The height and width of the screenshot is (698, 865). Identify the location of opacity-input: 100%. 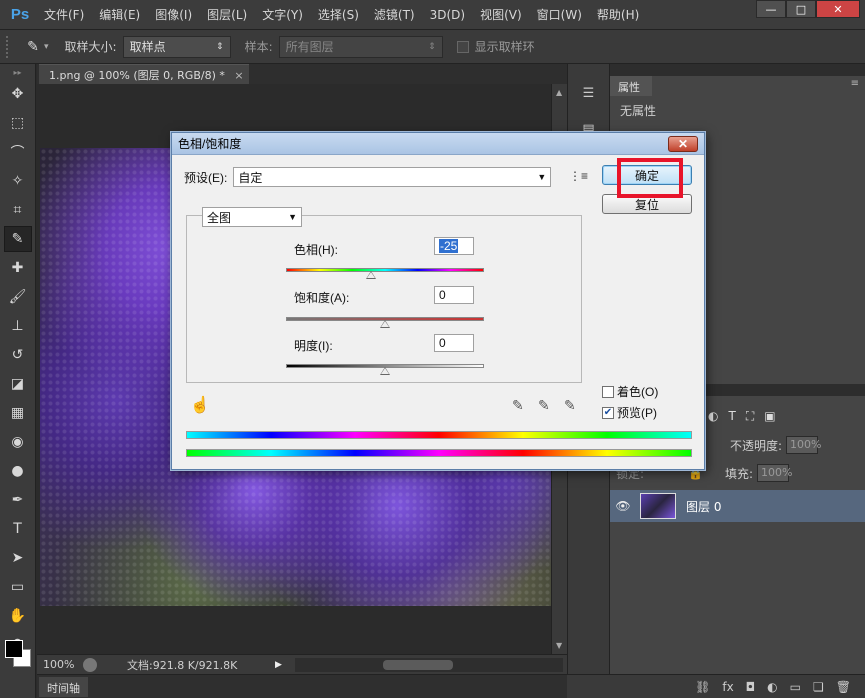
(804, 445).